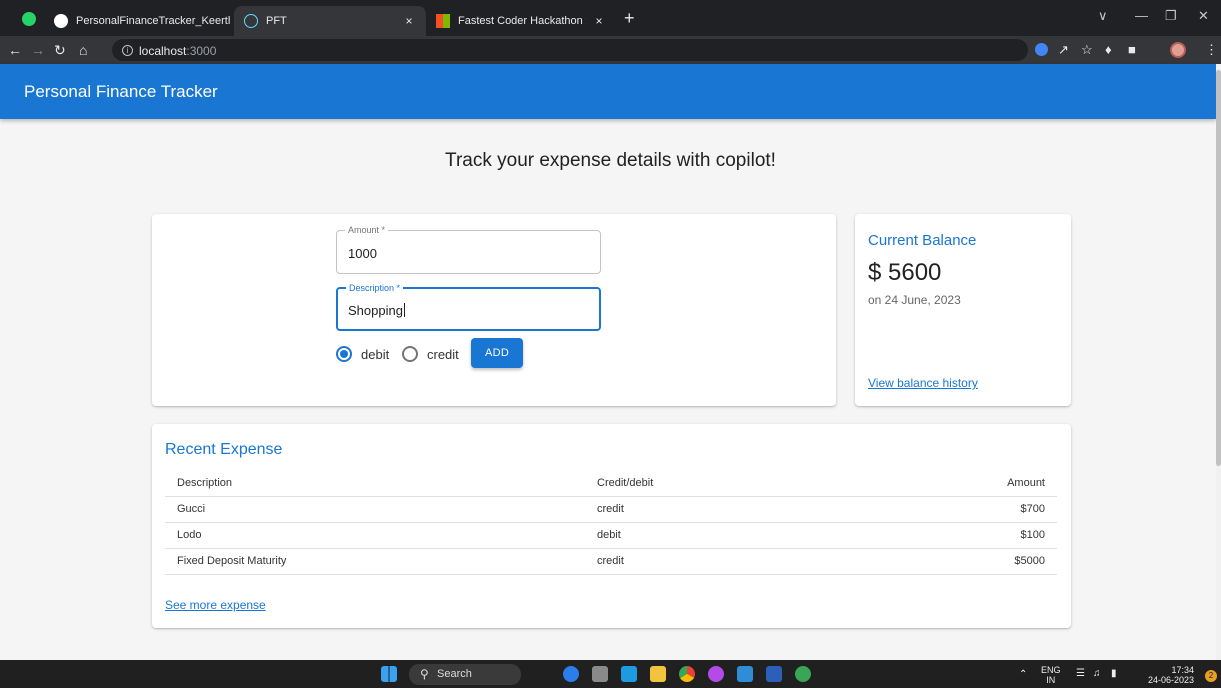 The width and height of the screenshot is (1221, 688). What do you see at coordinates (608, 91) in the screenshot?
I see `app-header: Personal Finance Tracker` at bounding box center [608, 91].